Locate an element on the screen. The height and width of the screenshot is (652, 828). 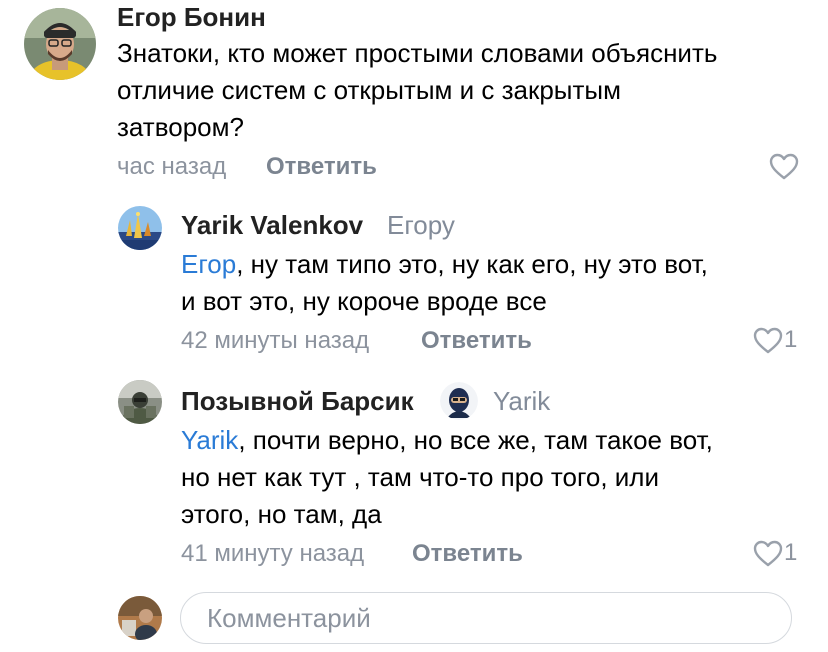
comment-text-line: затвором? is located at coordinates (180, 127).